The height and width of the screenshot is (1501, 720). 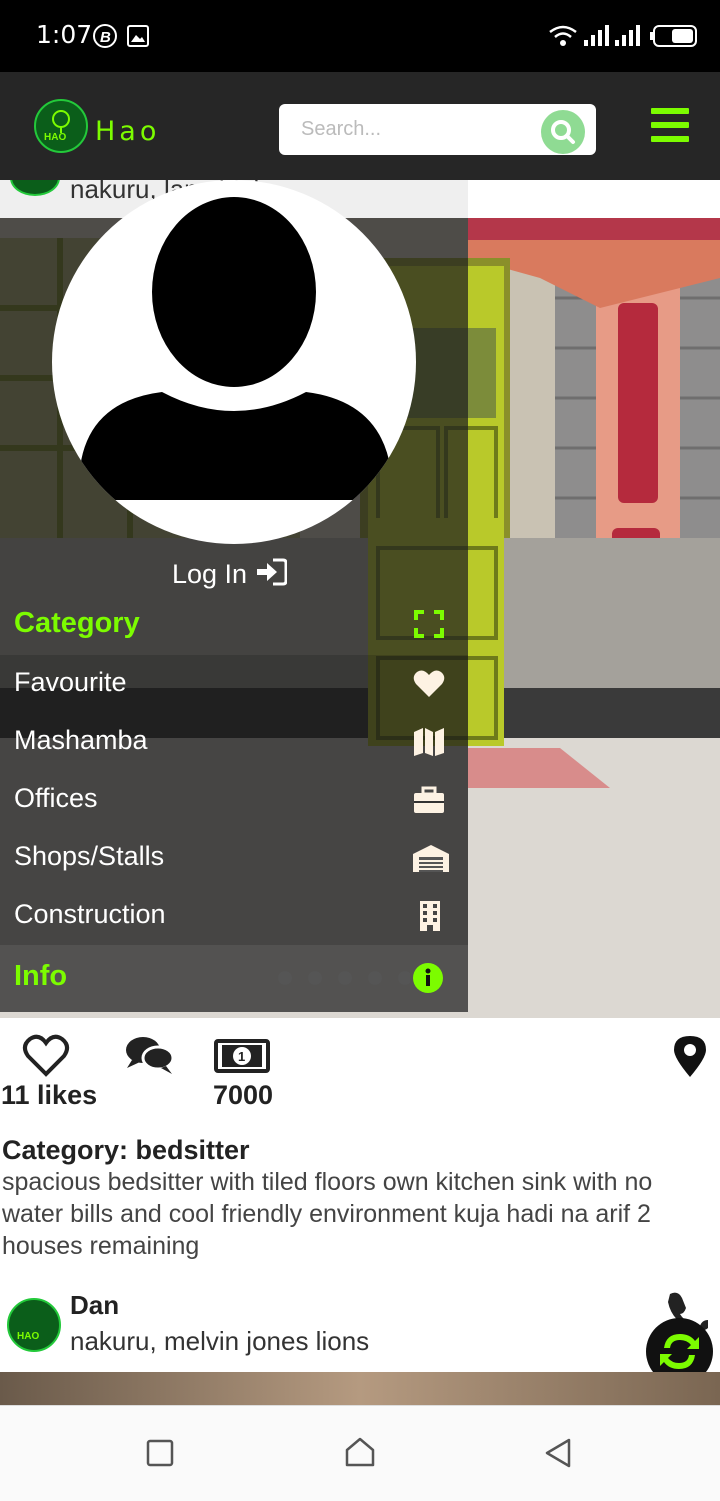 I want to click on menu-item-mashamba: Mashamba, so click(x=234, y=742).